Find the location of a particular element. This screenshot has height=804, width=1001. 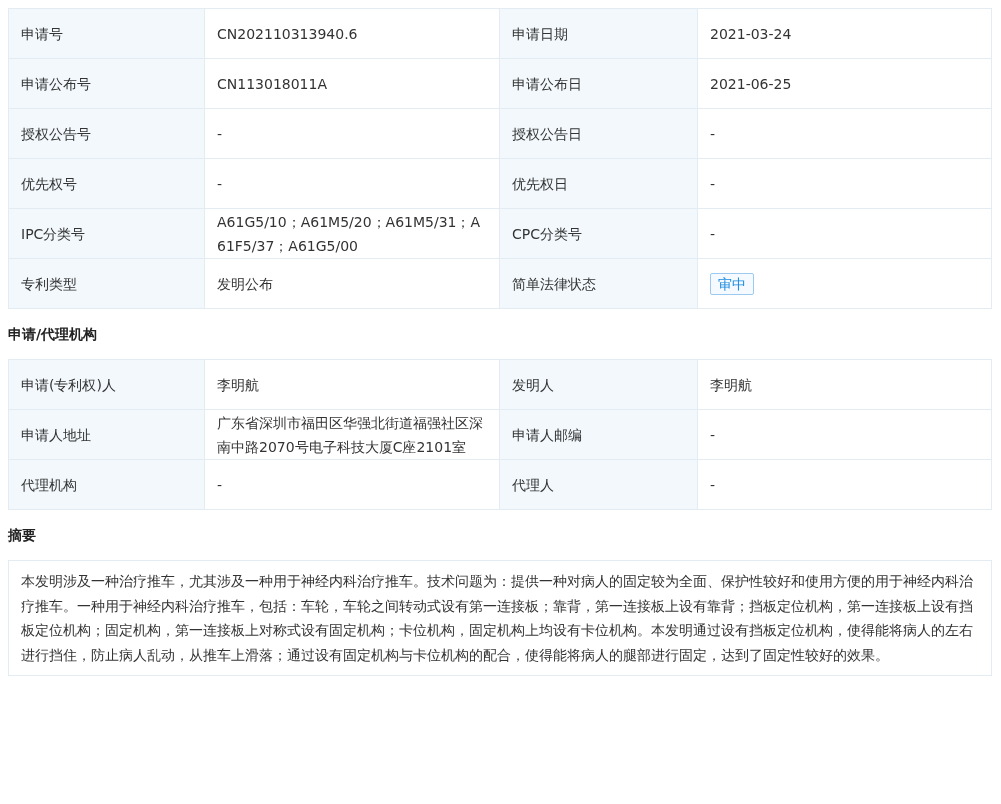

field-label: 专利类型 is located at coordinates (49, 284).